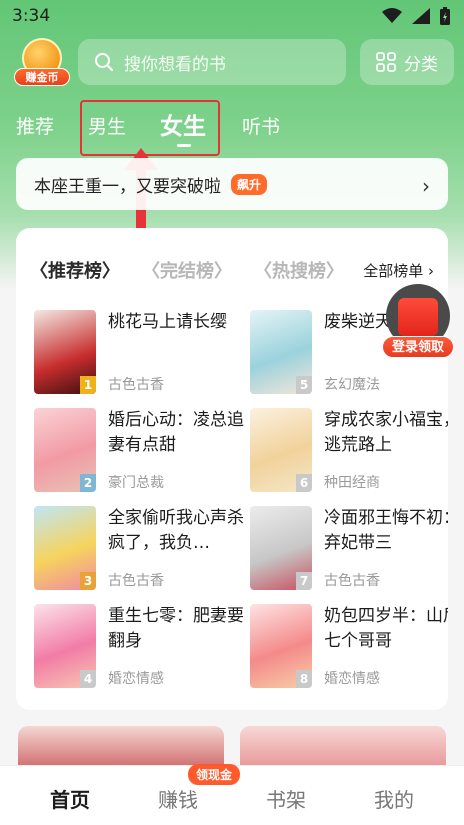  Describe the element at coordinates (386, 432) in the screenshot. I see `book-title: 穿成农家小福宝，逃荒路上` at that location.